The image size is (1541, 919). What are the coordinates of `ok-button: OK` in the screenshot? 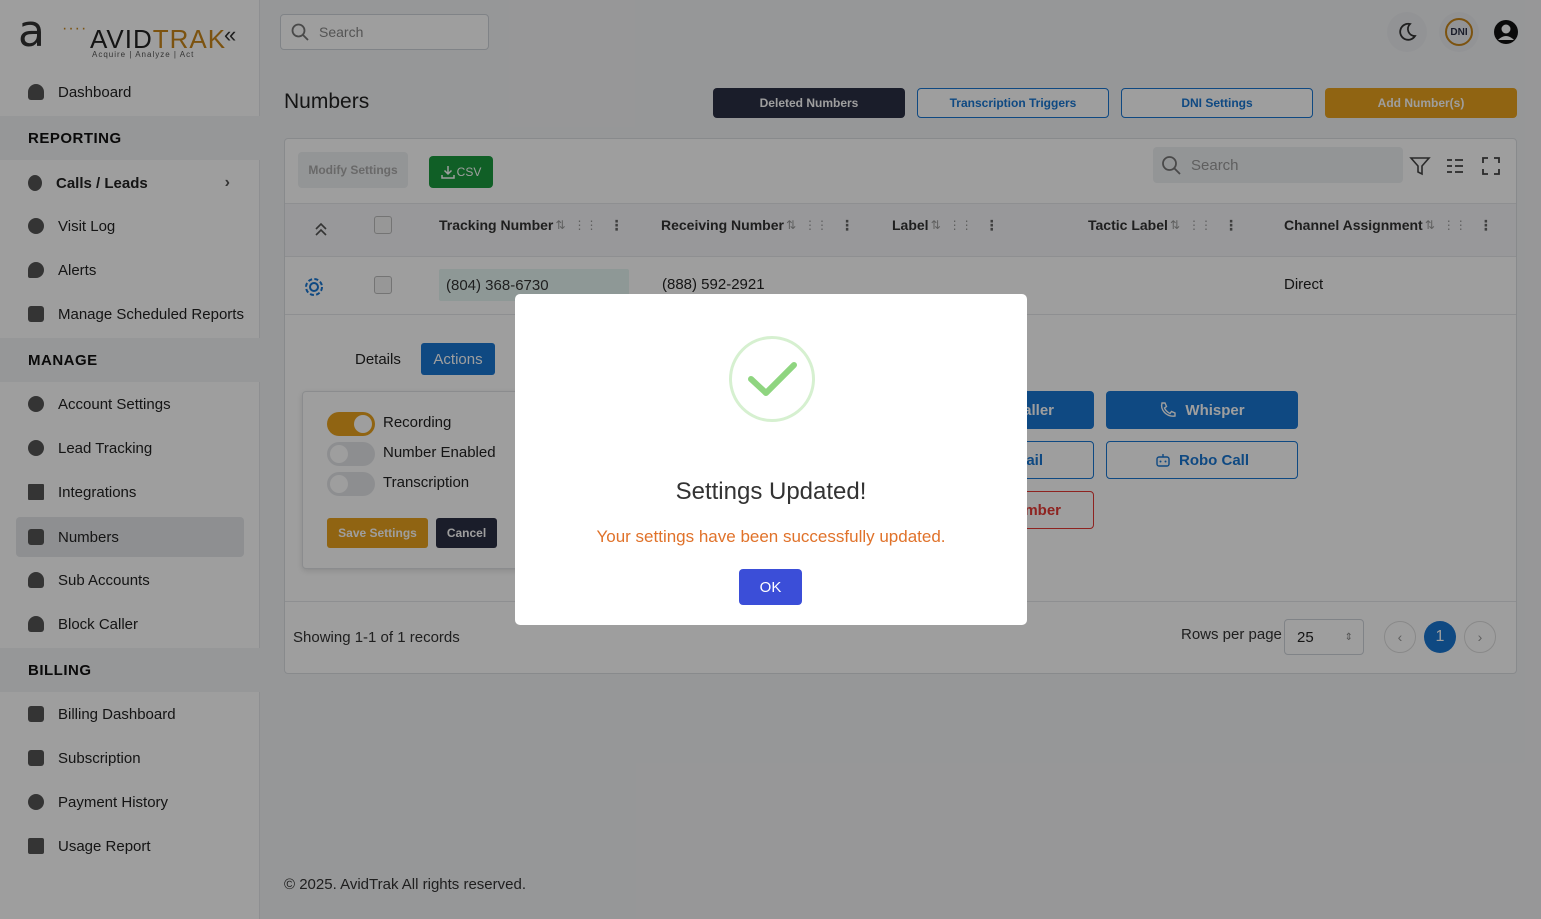 It's located at (770, 587).